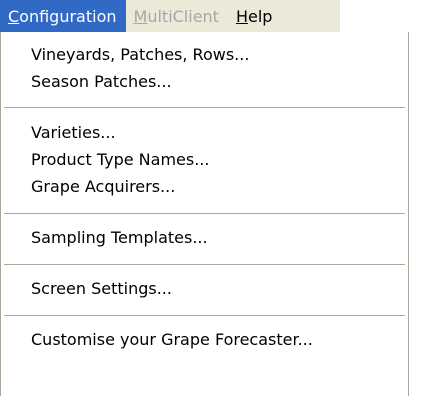 This screenshot has height=396, width=430. I want to click on menu-configuration: Configuration, so click(63, 16).